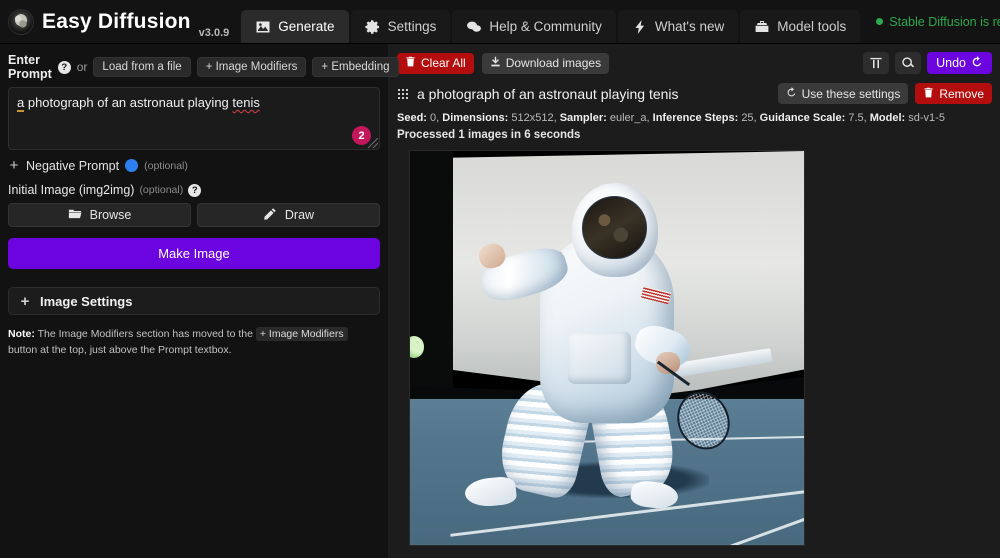 The height and width of the screenshot is (558, 1000). I want to click on draw-button: Draw, so click(288, 215).